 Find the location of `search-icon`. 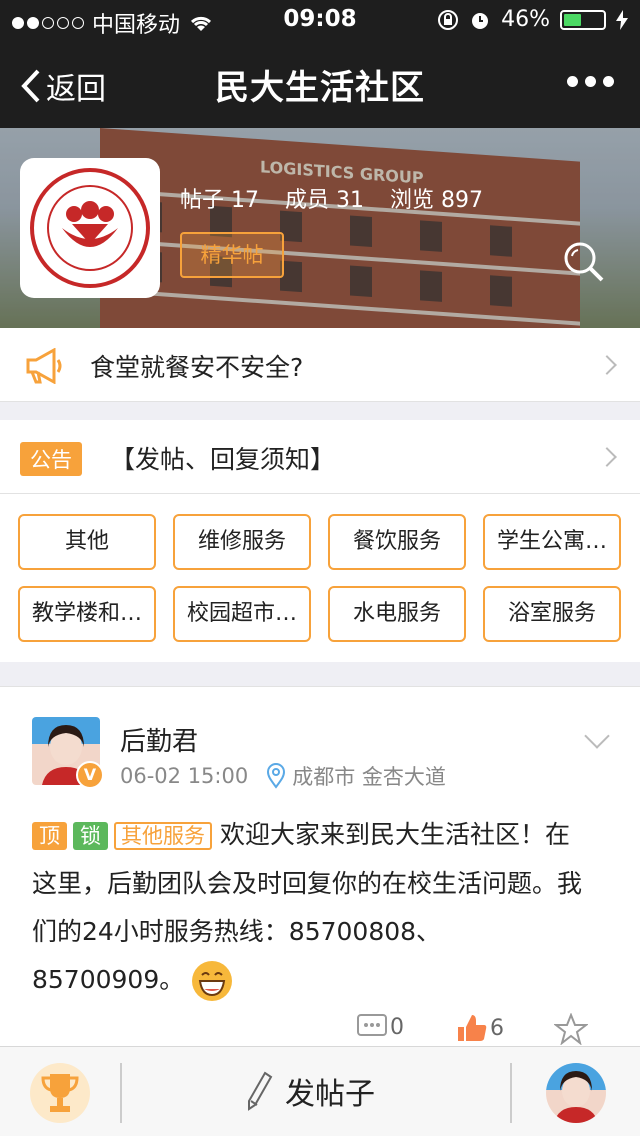

search-icon is located at coordinates (584, 262).